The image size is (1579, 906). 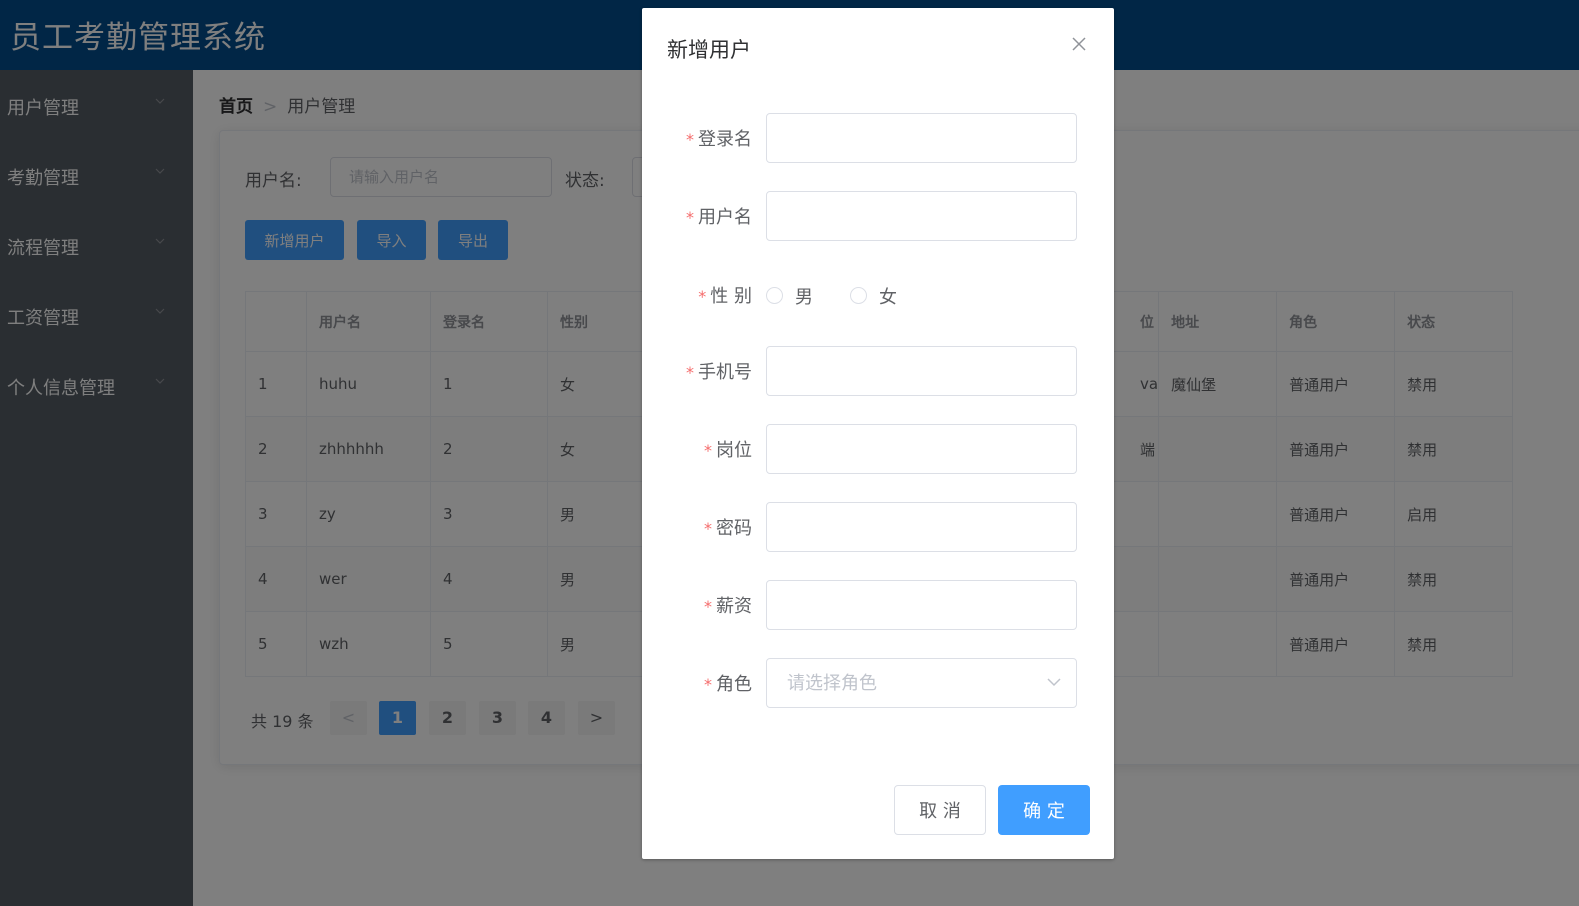 I want to click on close-icon, so click(x=1079, y=44).